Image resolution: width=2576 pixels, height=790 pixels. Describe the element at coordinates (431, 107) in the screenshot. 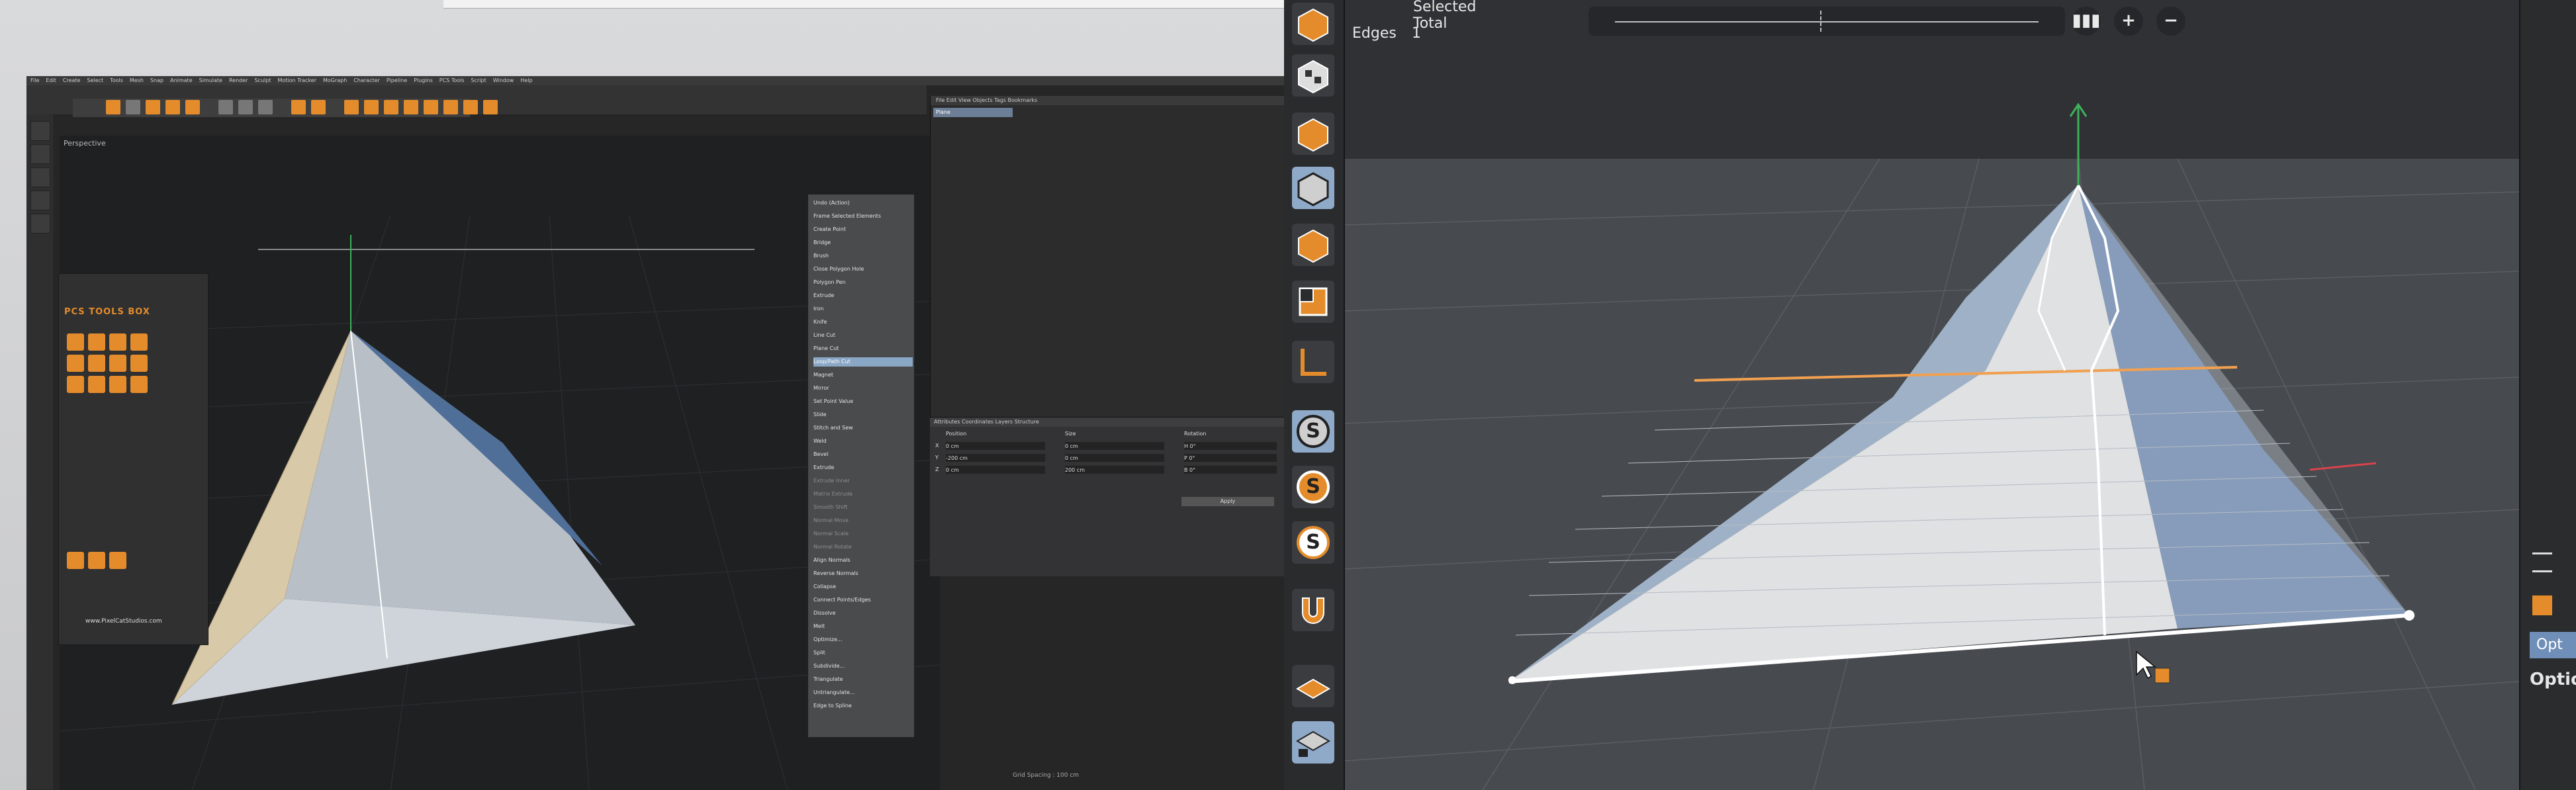

I see `deformer-icon` at that location.